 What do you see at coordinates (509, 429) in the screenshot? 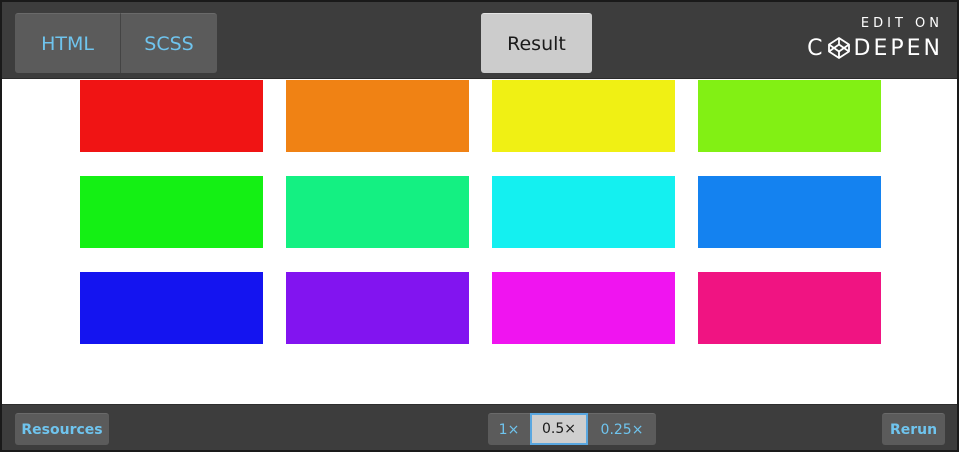
I see `zoom-1x-button: 1×` at bounding box center [509, 429].